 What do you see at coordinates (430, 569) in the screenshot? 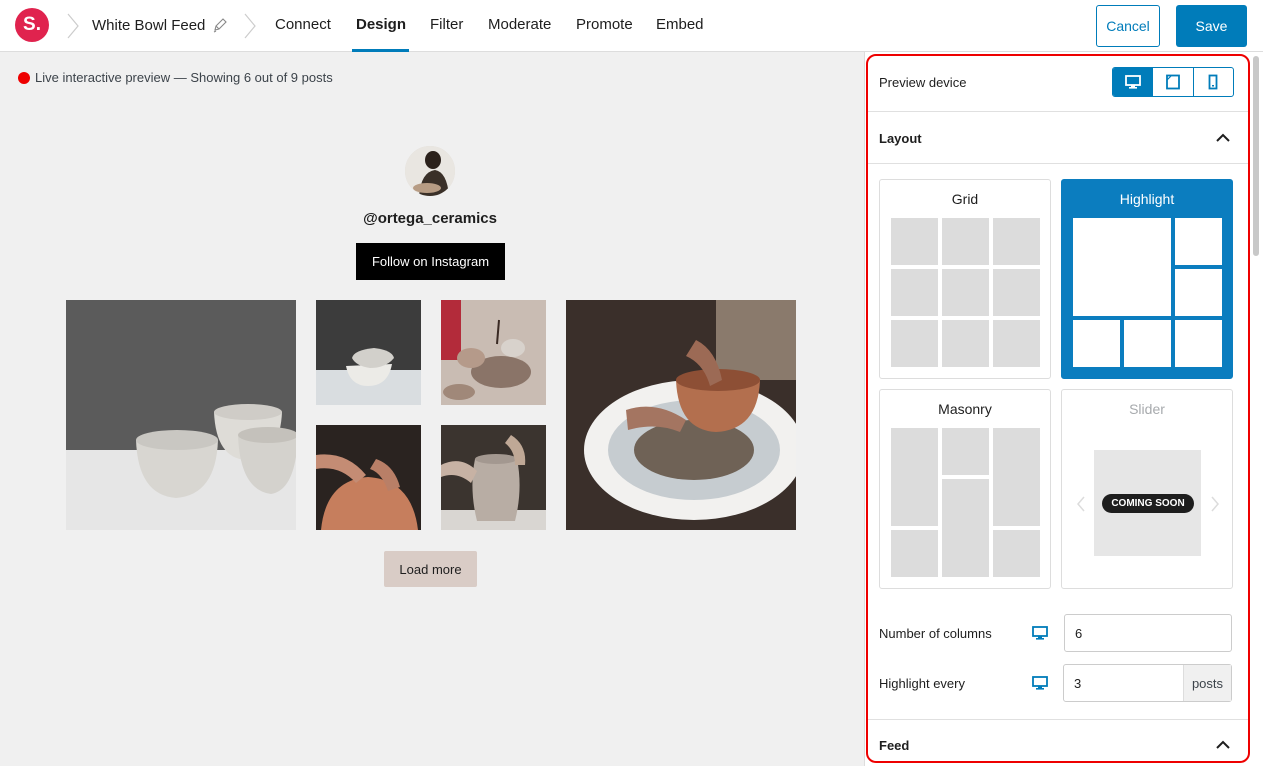
I see `load-more-button: Load more` at bounding box center [430, 569].